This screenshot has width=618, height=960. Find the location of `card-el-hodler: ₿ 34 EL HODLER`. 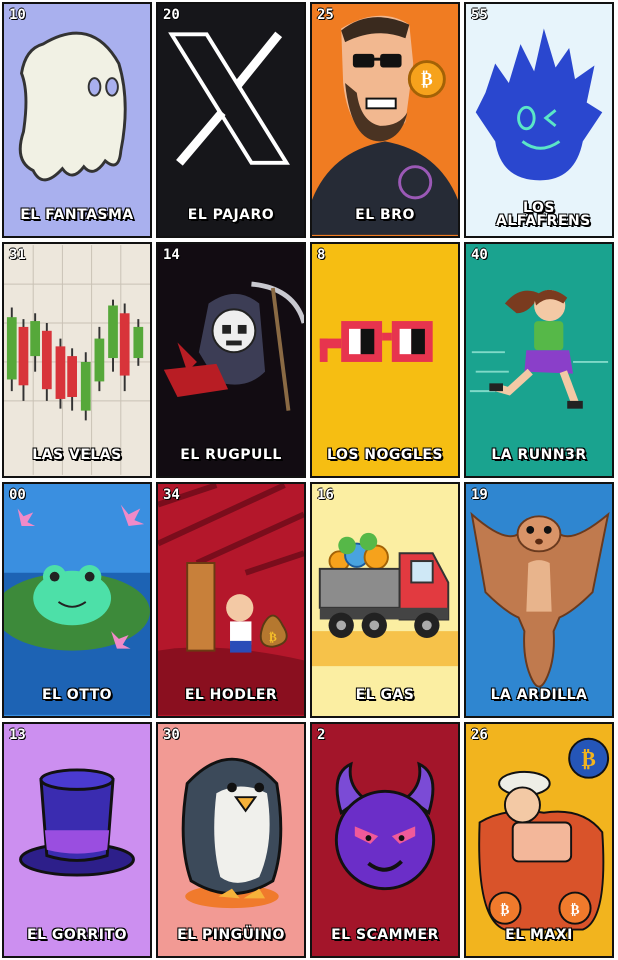

card-el-hodler: ₿ 34 EL HODLER is located at coordinates (231, 600).